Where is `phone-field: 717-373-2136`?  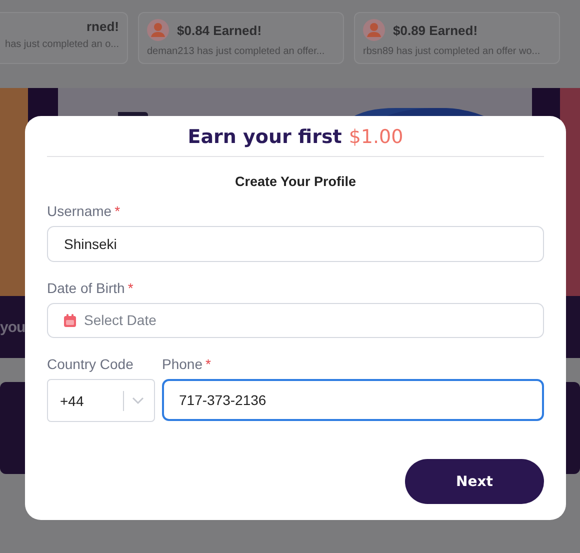 phone-field: 717-373-2136 is located at coordinates (353, 400).